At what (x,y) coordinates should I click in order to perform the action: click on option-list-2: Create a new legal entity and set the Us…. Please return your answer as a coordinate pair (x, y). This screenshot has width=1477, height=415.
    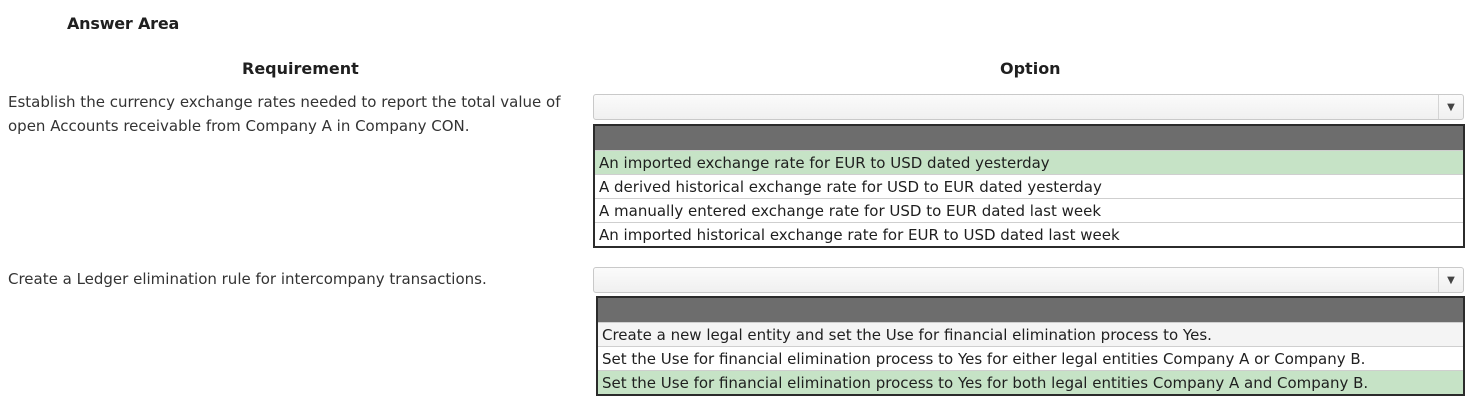
    Looking at the image, I should click on (1030, 346).